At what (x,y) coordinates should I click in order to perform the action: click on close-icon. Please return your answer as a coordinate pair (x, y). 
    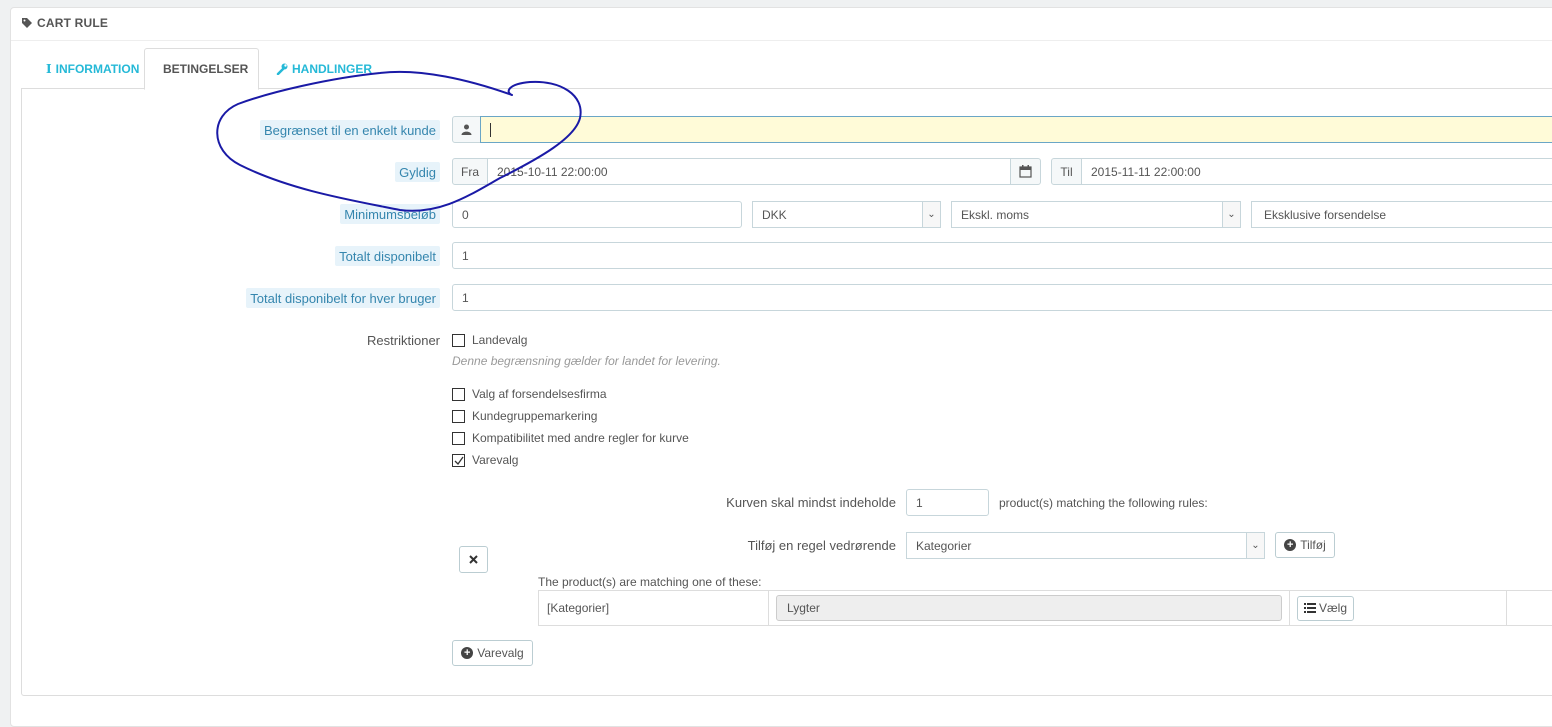
    Looking at the image, I should click on (473, 559).